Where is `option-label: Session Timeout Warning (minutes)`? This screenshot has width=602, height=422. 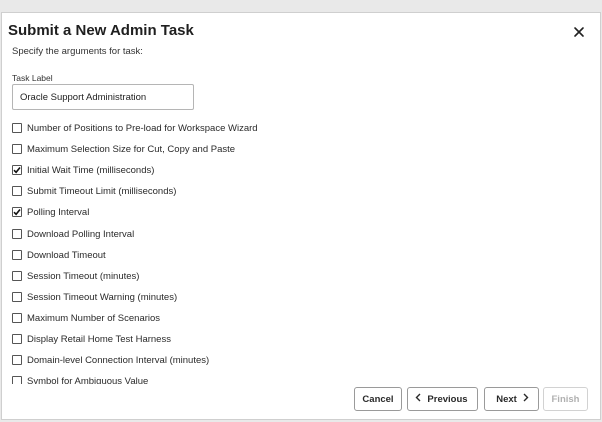 option-label: Session Timeout Warning (minutes) is located at coordinates (102, 297).